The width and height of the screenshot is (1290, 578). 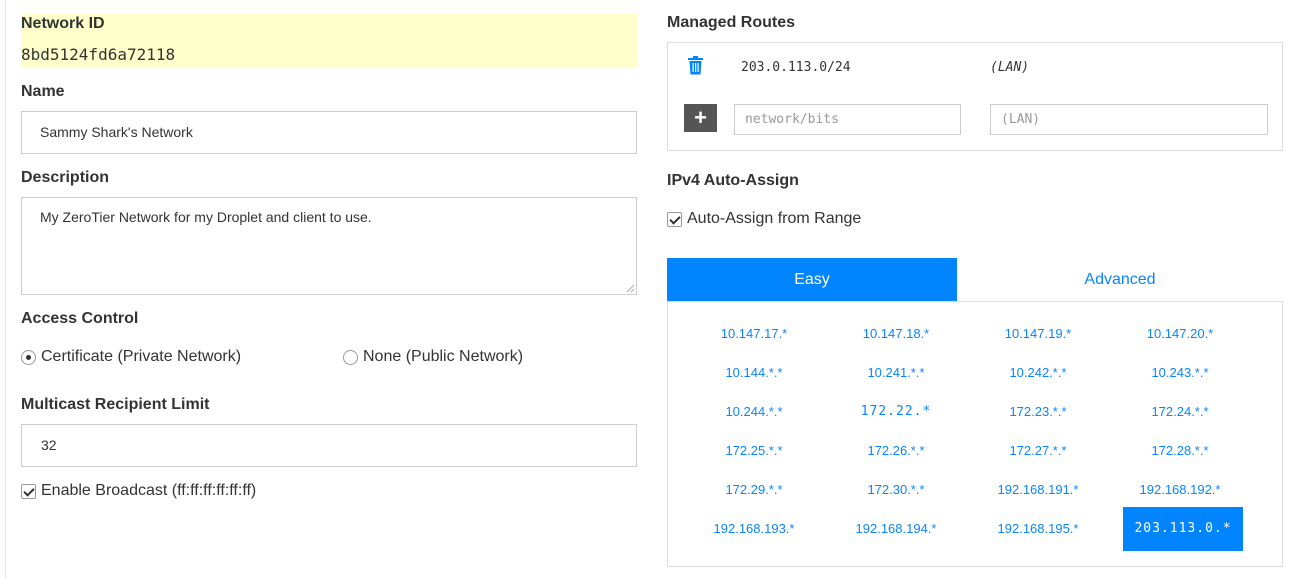 I want to click on range-option: 10.241.*.*, so click(x=896, y=373).